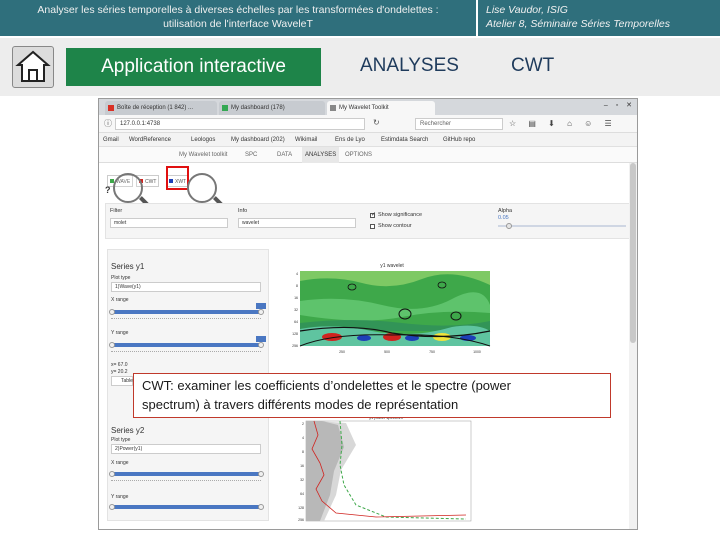  Describe the element at coordinates (562, 226) in the screenshot. I see `alpha-slider-track` at that location.